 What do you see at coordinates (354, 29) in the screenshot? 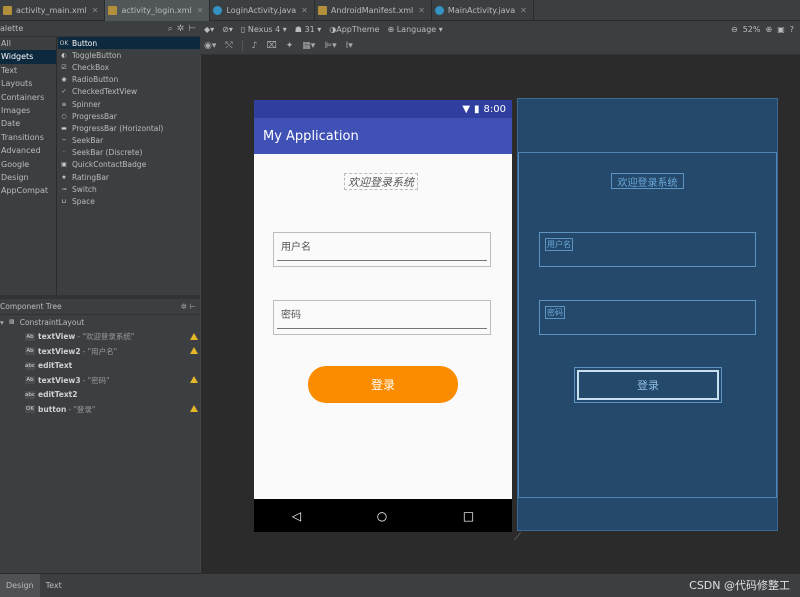
I see `theme-selector: ◑AppTheme` at bounding box center [354, 29].